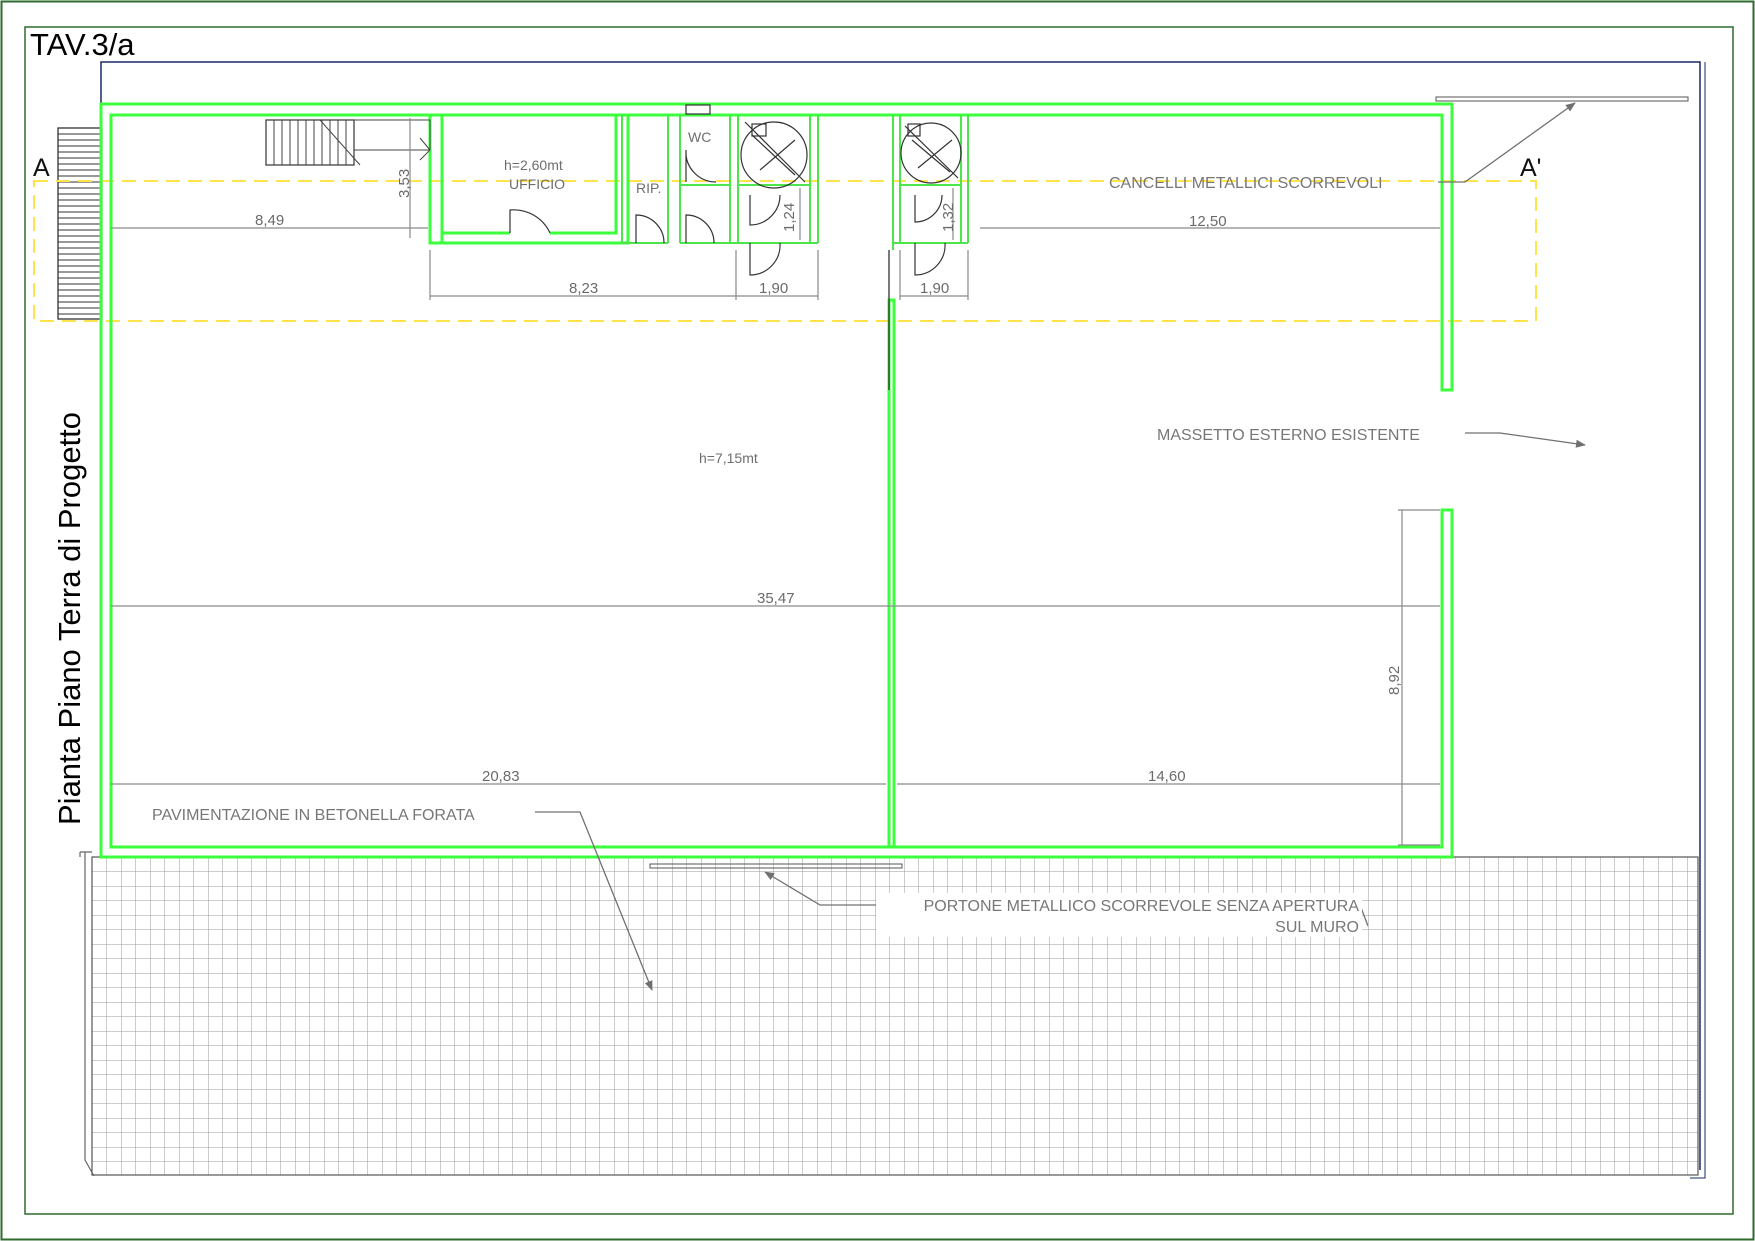  What do you see at coordinates (699, 137) in the screenshot?
I see `wc-label: WC` at bounding box center [699, 137].